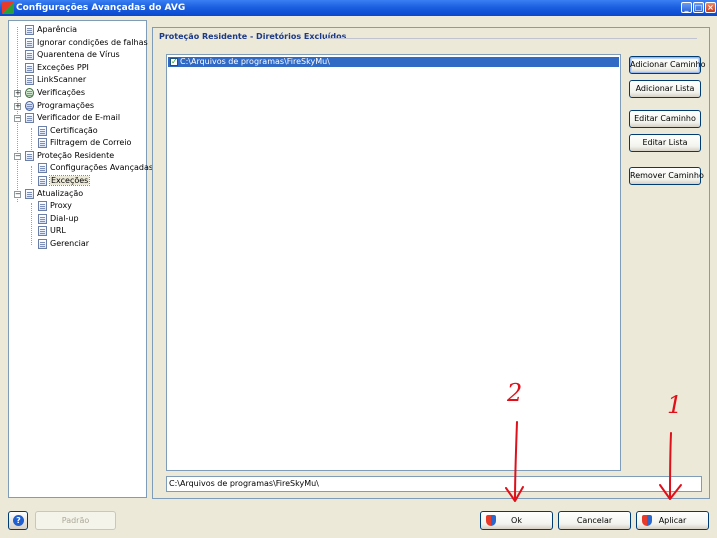 The image size is (717, 538). What do you see at coordinates (54, 194) in the screenshot?
I see `tree-item-atualizacao: Atualização` at bounding box center [54, 194].